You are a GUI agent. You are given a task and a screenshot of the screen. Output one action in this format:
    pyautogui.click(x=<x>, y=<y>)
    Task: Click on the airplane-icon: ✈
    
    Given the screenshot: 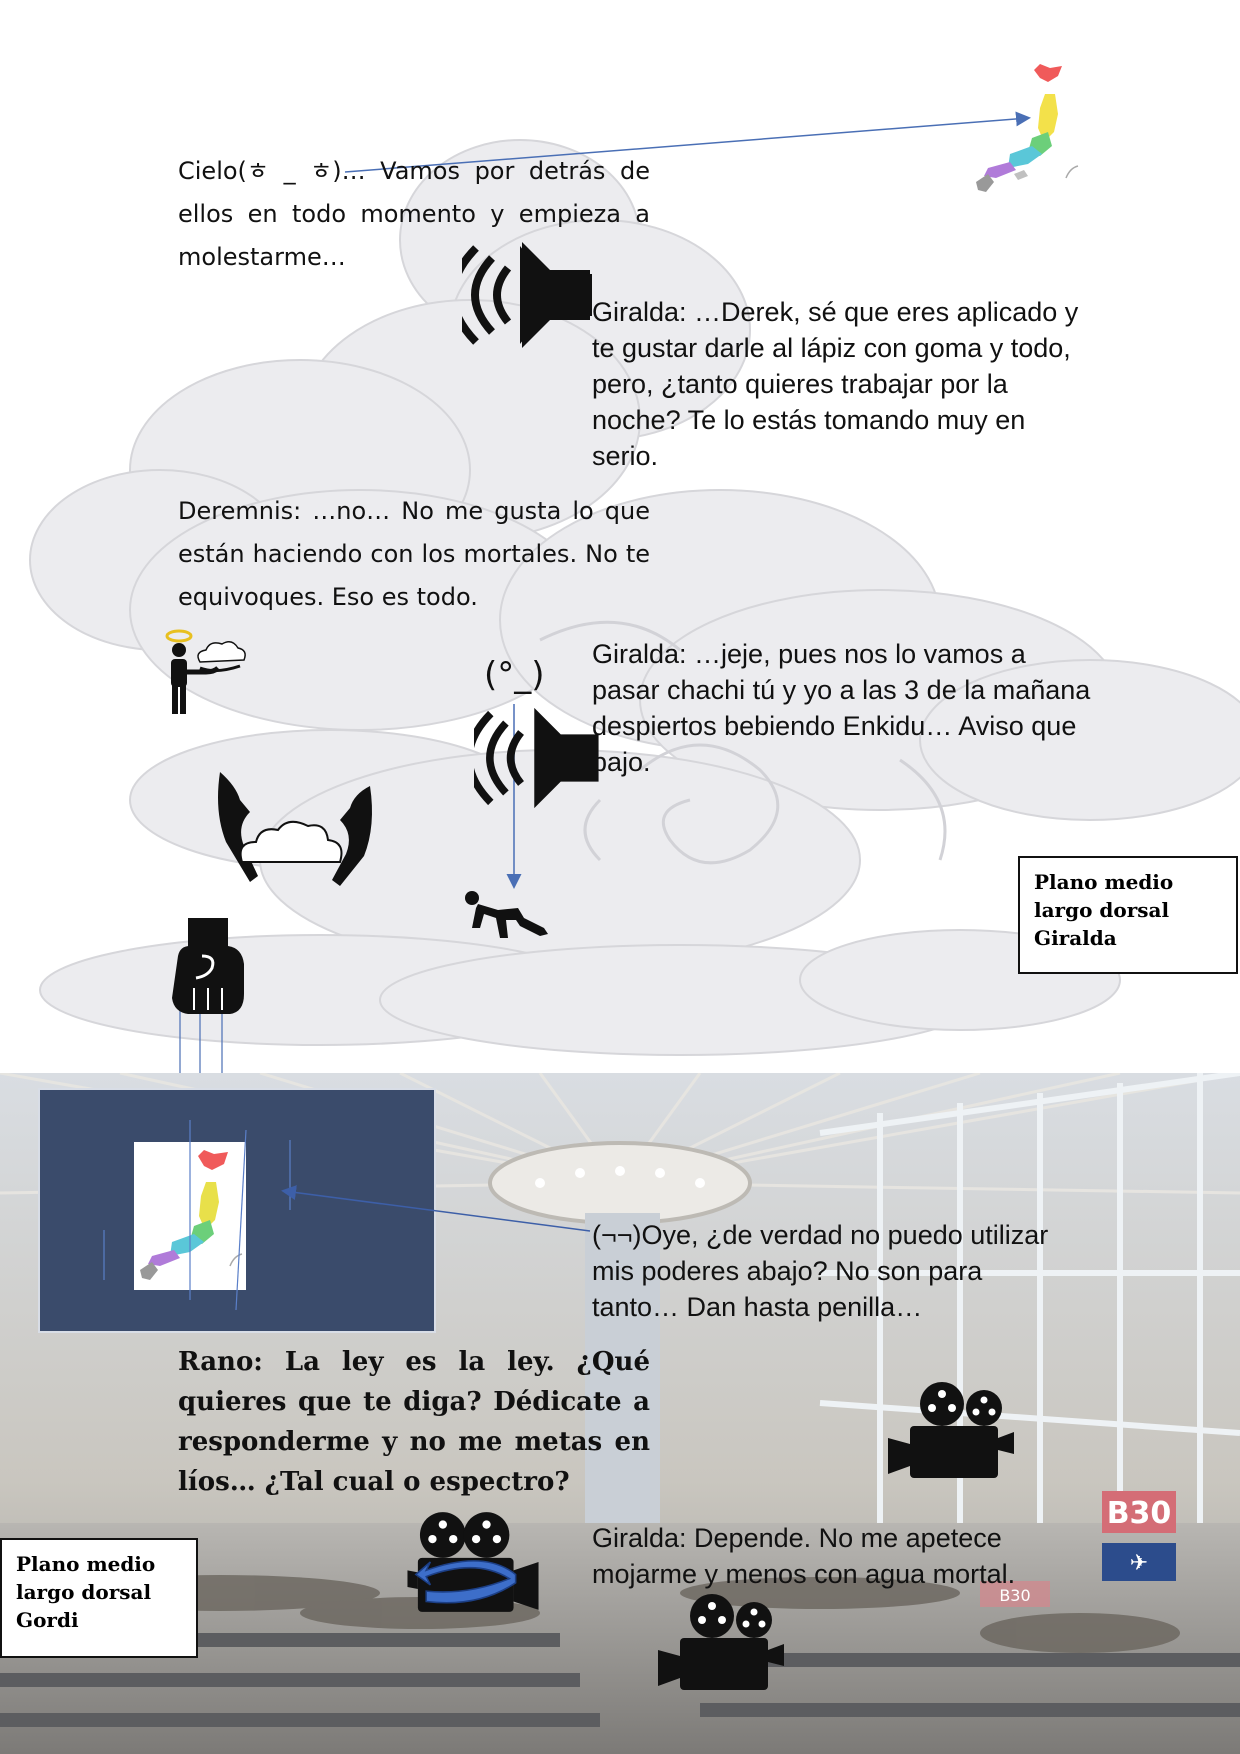 What is the action you would take?
    pyautogui.click(x=1139, y=1563)
    